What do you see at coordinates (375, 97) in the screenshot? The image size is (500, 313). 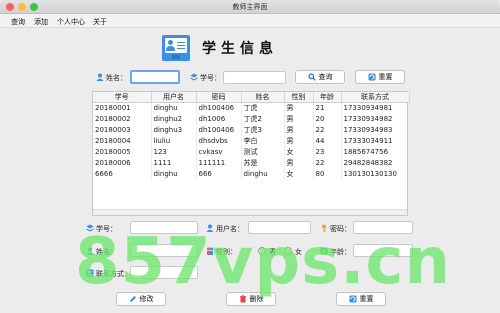 I see `column-header-contact: 联系方式` at bounding box center [375, 97].